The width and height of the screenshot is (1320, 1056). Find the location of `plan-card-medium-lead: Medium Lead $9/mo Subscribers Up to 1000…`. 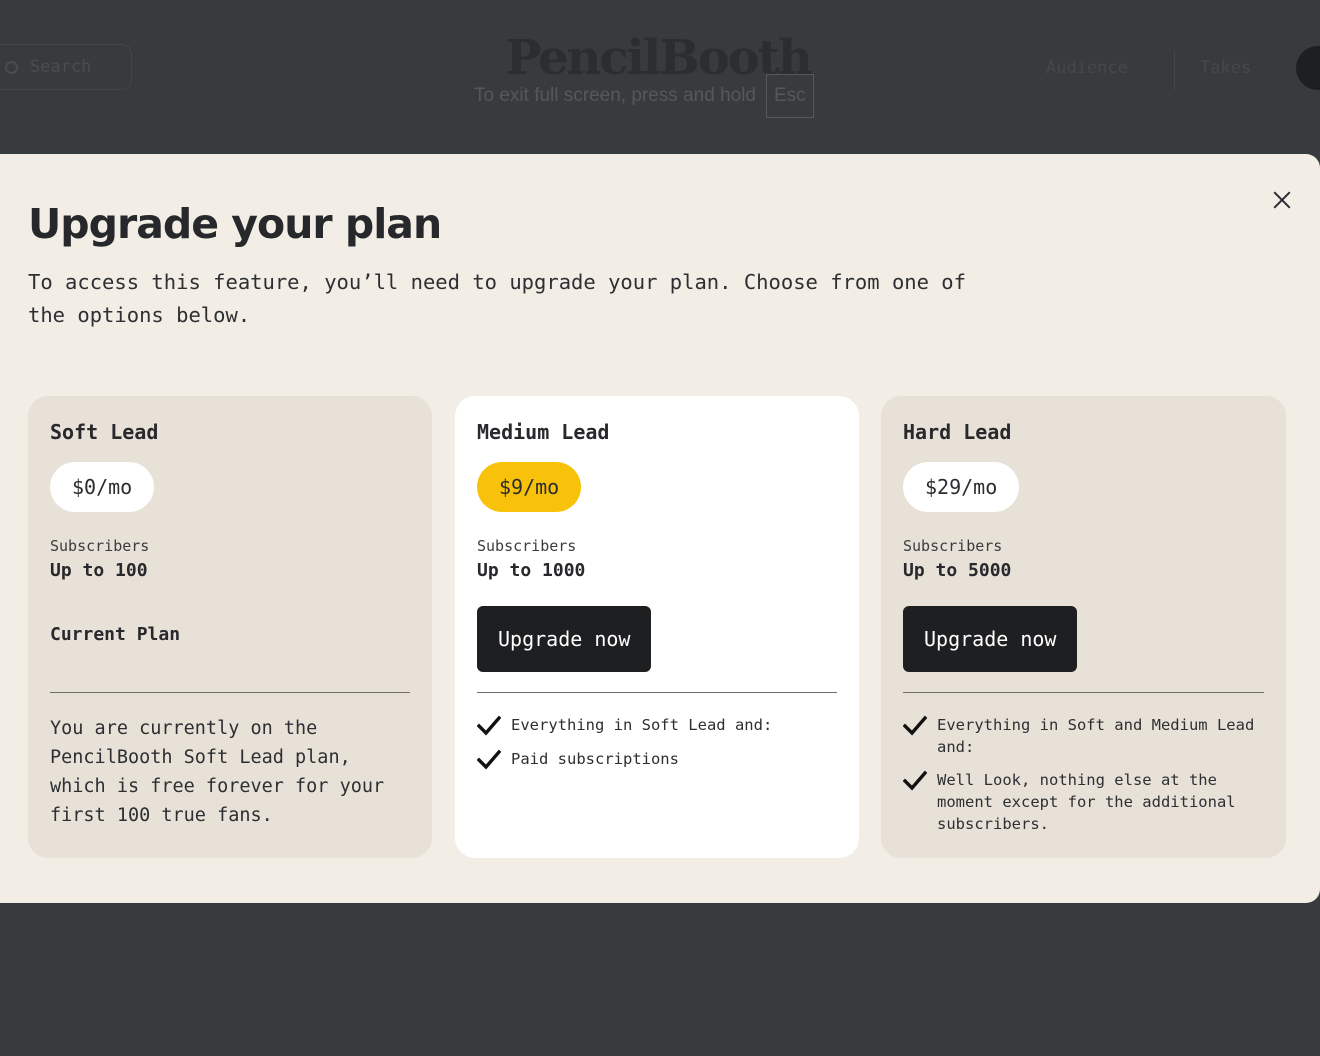

plan-card-medium-lead: Medium Lead $9/mo Subscribers Up to 1000… is located at coordinates (657, 627).